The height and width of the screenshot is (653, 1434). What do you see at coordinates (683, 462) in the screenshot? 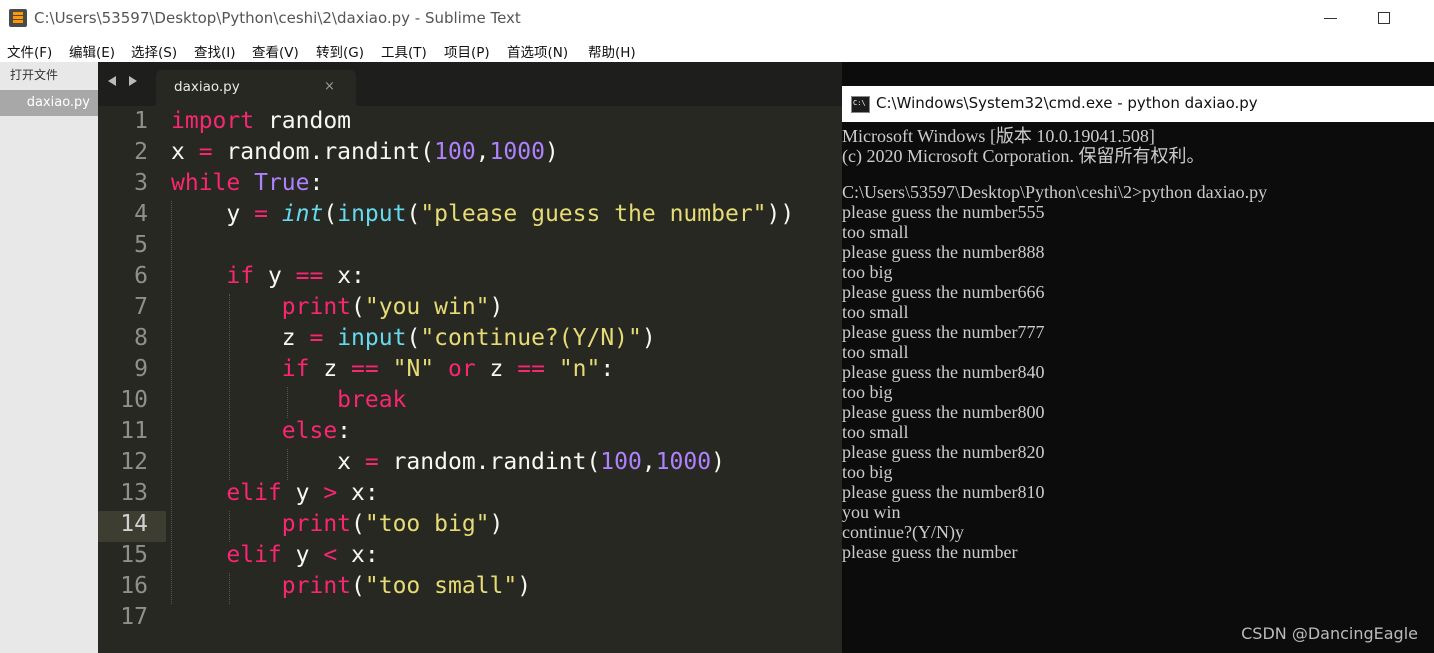
I see `code-token: 1000` at bounding box center [683, 462].